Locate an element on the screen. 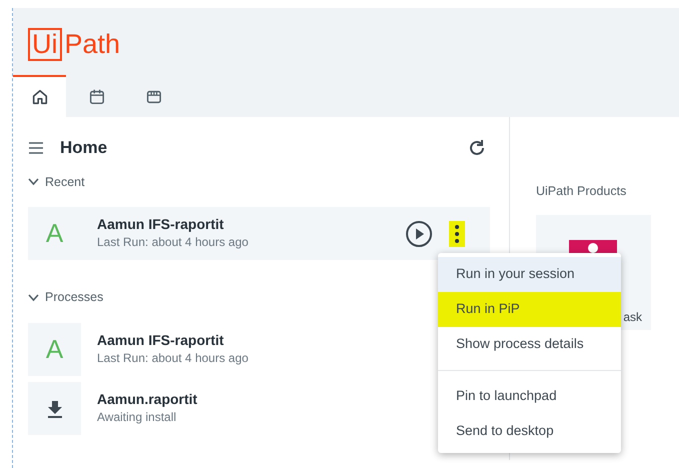 The image size is (679, 468). process-avatar: A is located at coordinates (54, 349).